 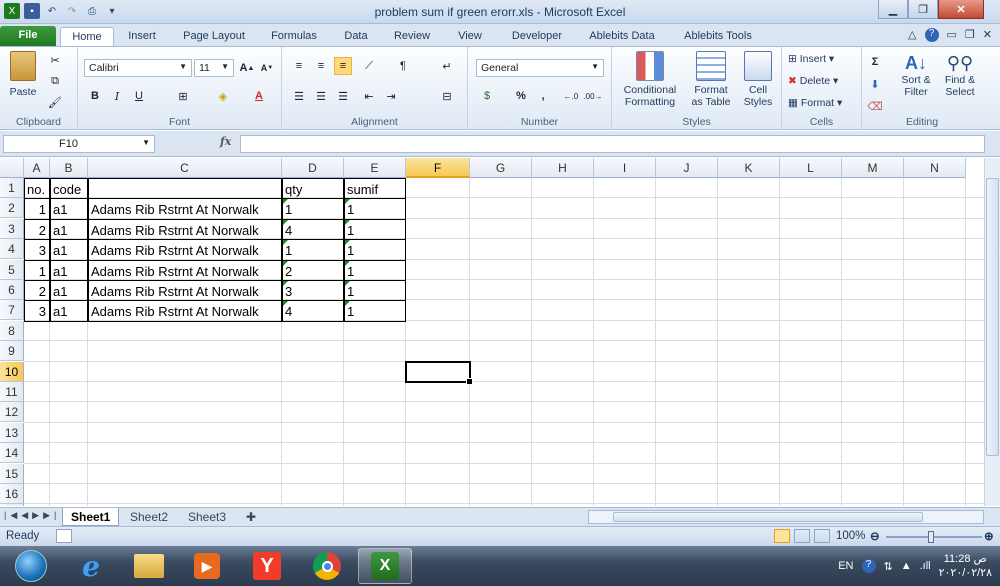 What do you see at coordinates (87, 36) in the screenshot?
I see `tab-home: Home` at bounding box center [87, 36].